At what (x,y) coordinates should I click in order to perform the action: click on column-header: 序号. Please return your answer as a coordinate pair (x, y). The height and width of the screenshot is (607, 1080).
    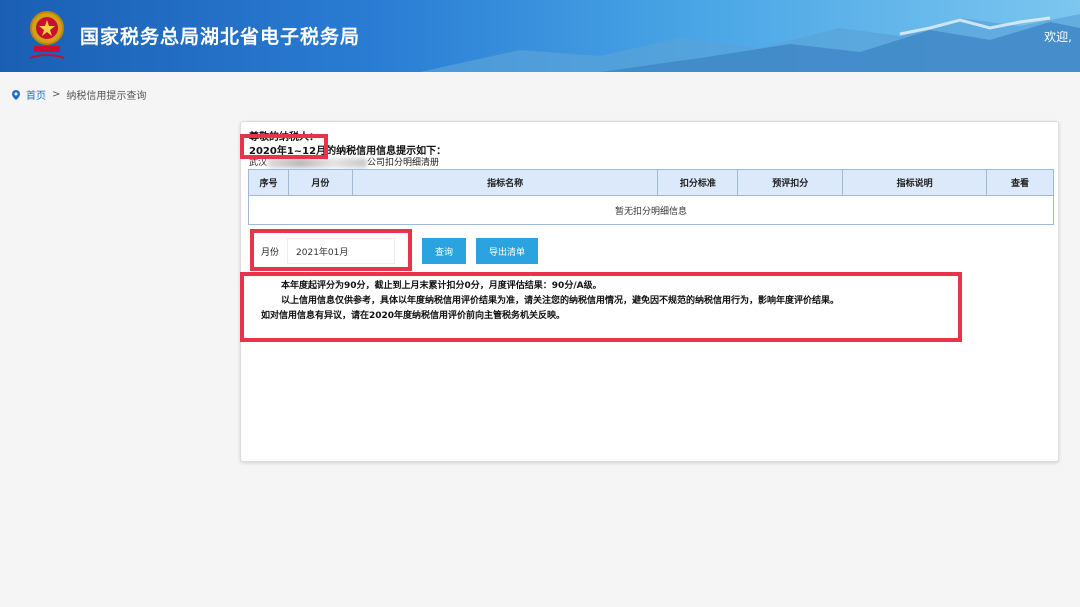
    Looking at the image, I should click on (268, 182).